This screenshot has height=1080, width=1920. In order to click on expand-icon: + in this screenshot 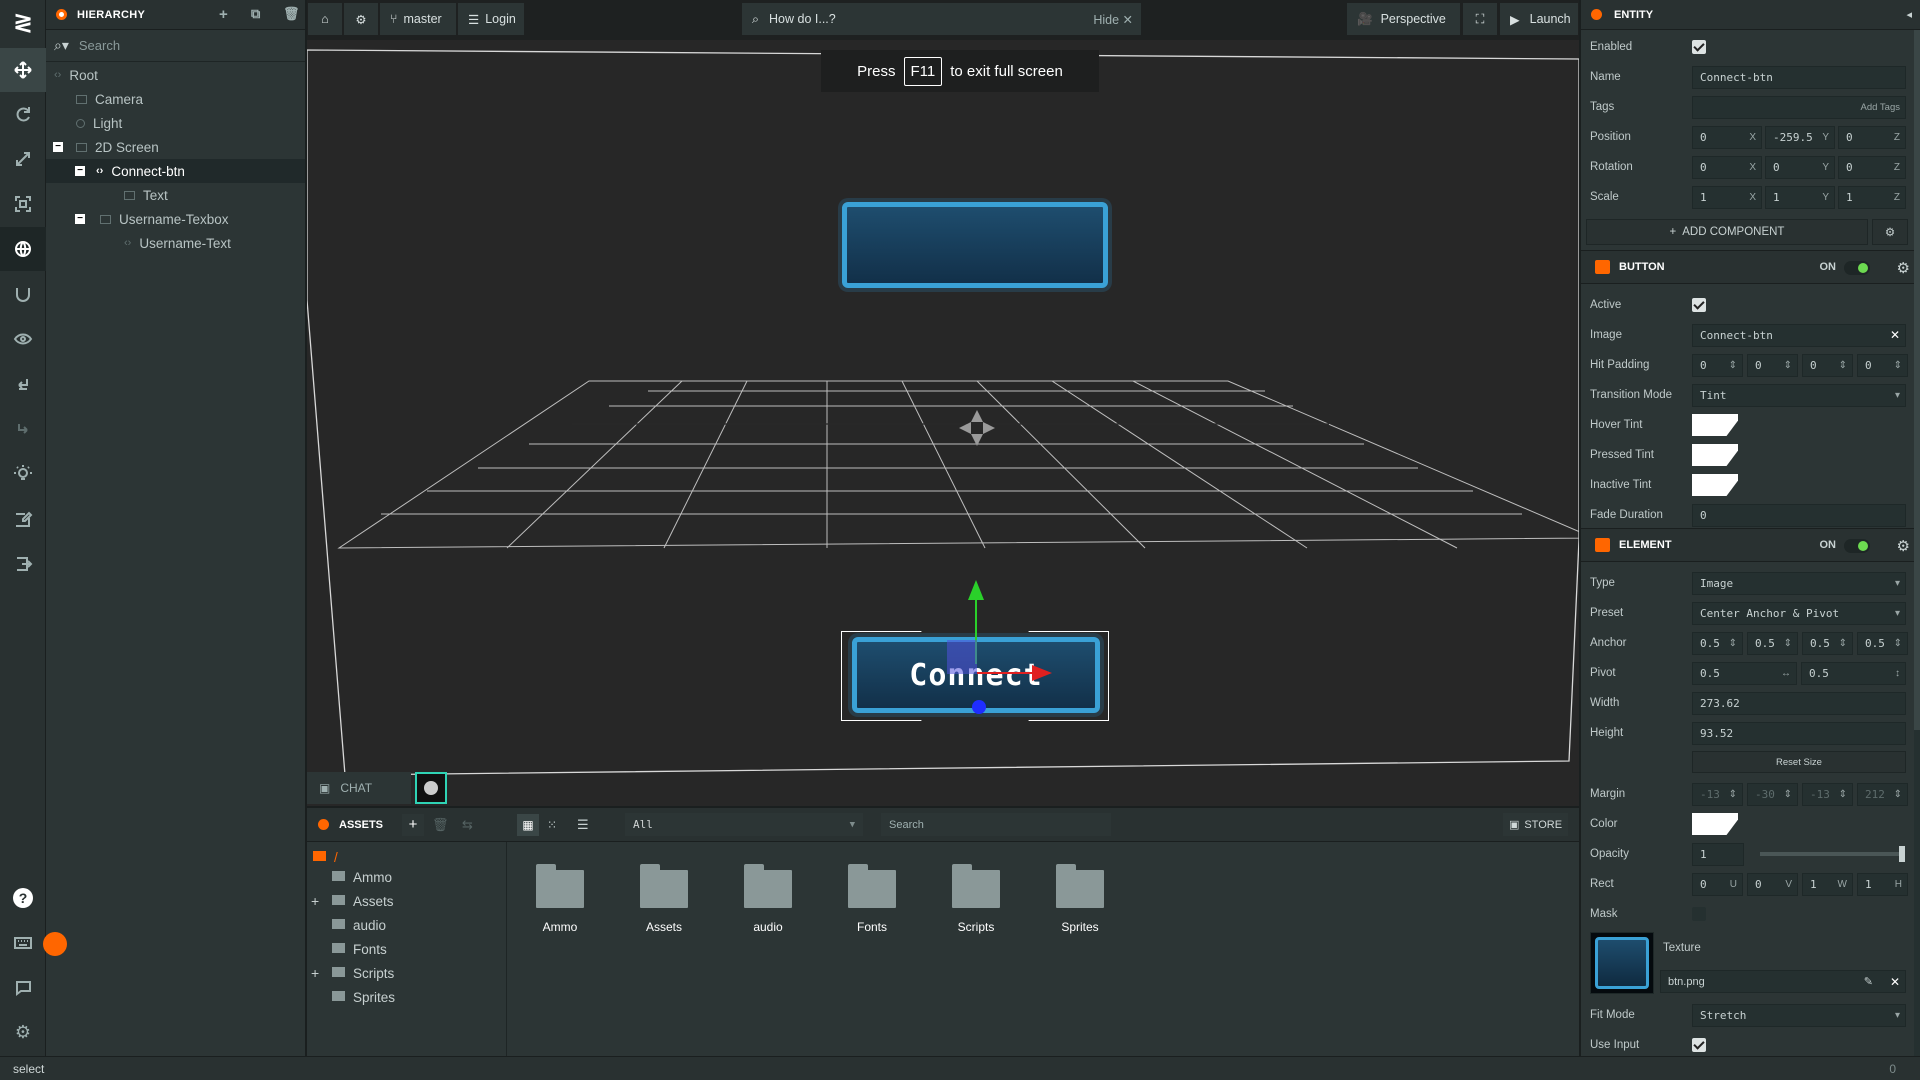, I will do `click(315, 901)`.